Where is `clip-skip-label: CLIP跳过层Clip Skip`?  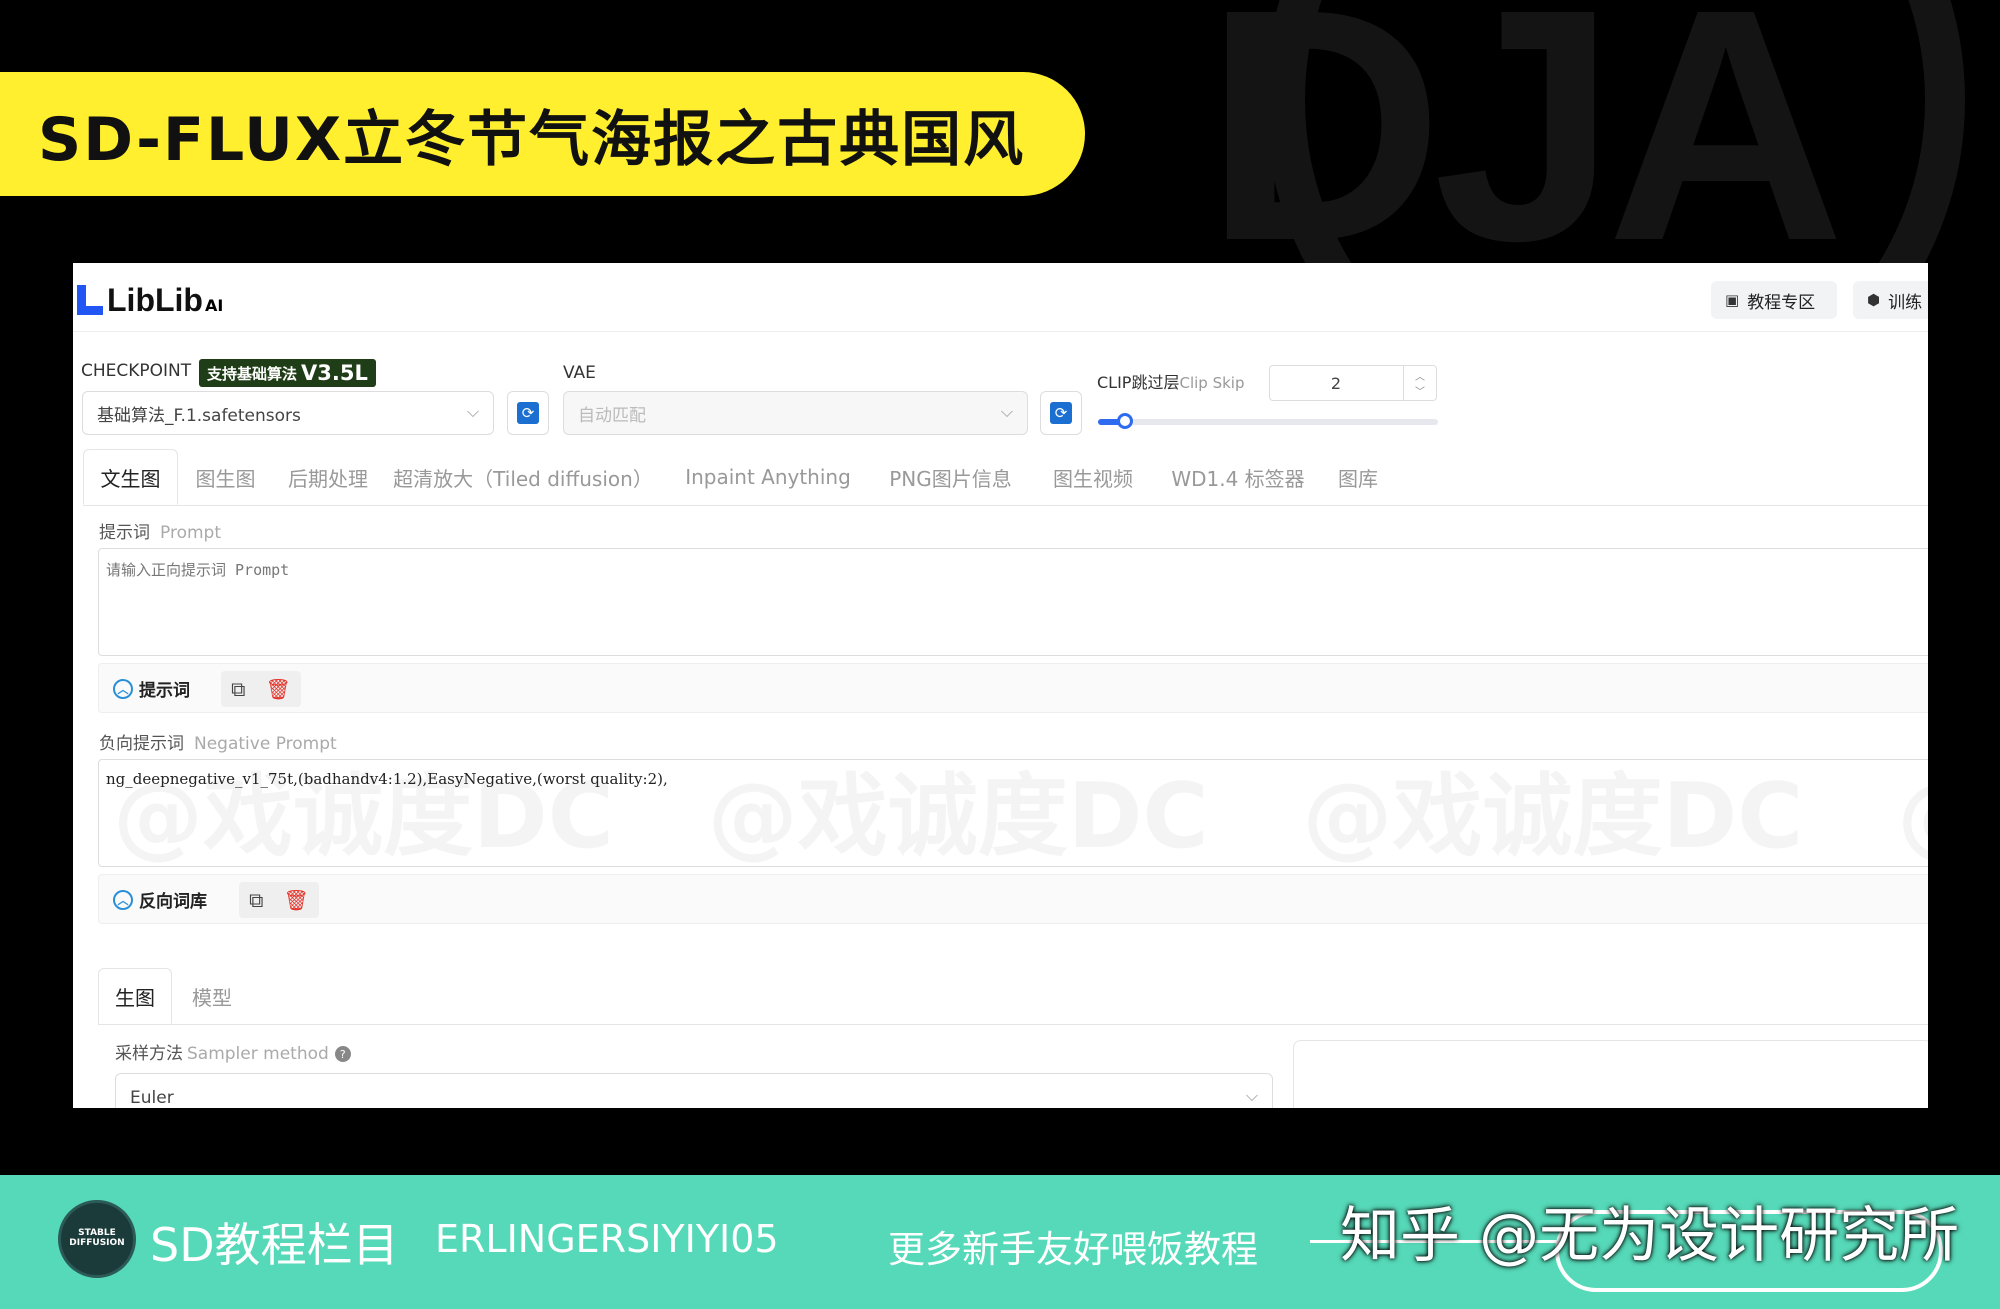
clip-skip-label: CLIP跳过层Clip Skip is located at coordinates (1171, 382).